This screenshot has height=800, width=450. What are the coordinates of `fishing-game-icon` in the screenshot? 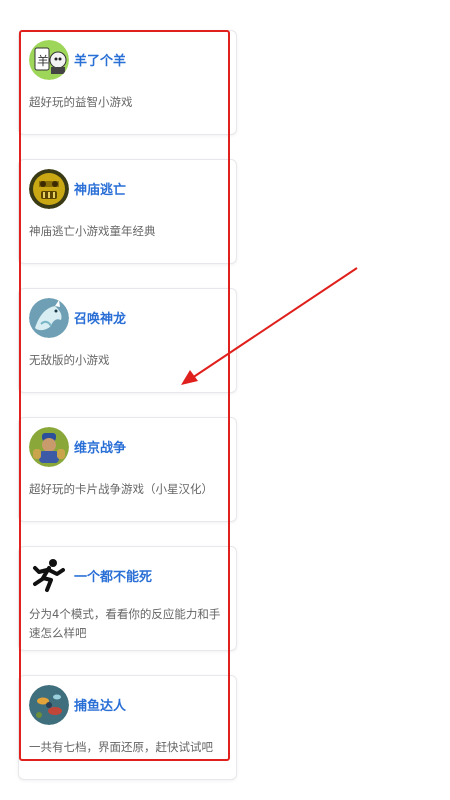 It's located at (49, 705).